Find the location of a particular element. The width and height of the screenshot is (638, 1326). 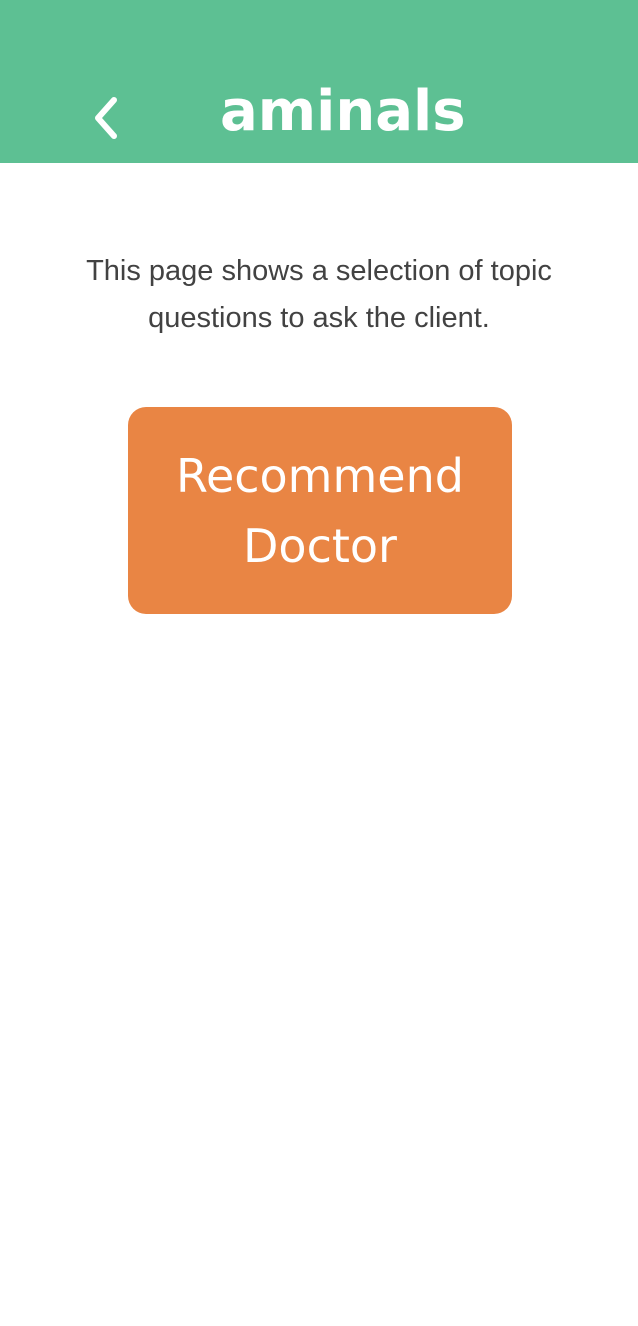

header-bar: aminals is located at coordinates (319, 81).